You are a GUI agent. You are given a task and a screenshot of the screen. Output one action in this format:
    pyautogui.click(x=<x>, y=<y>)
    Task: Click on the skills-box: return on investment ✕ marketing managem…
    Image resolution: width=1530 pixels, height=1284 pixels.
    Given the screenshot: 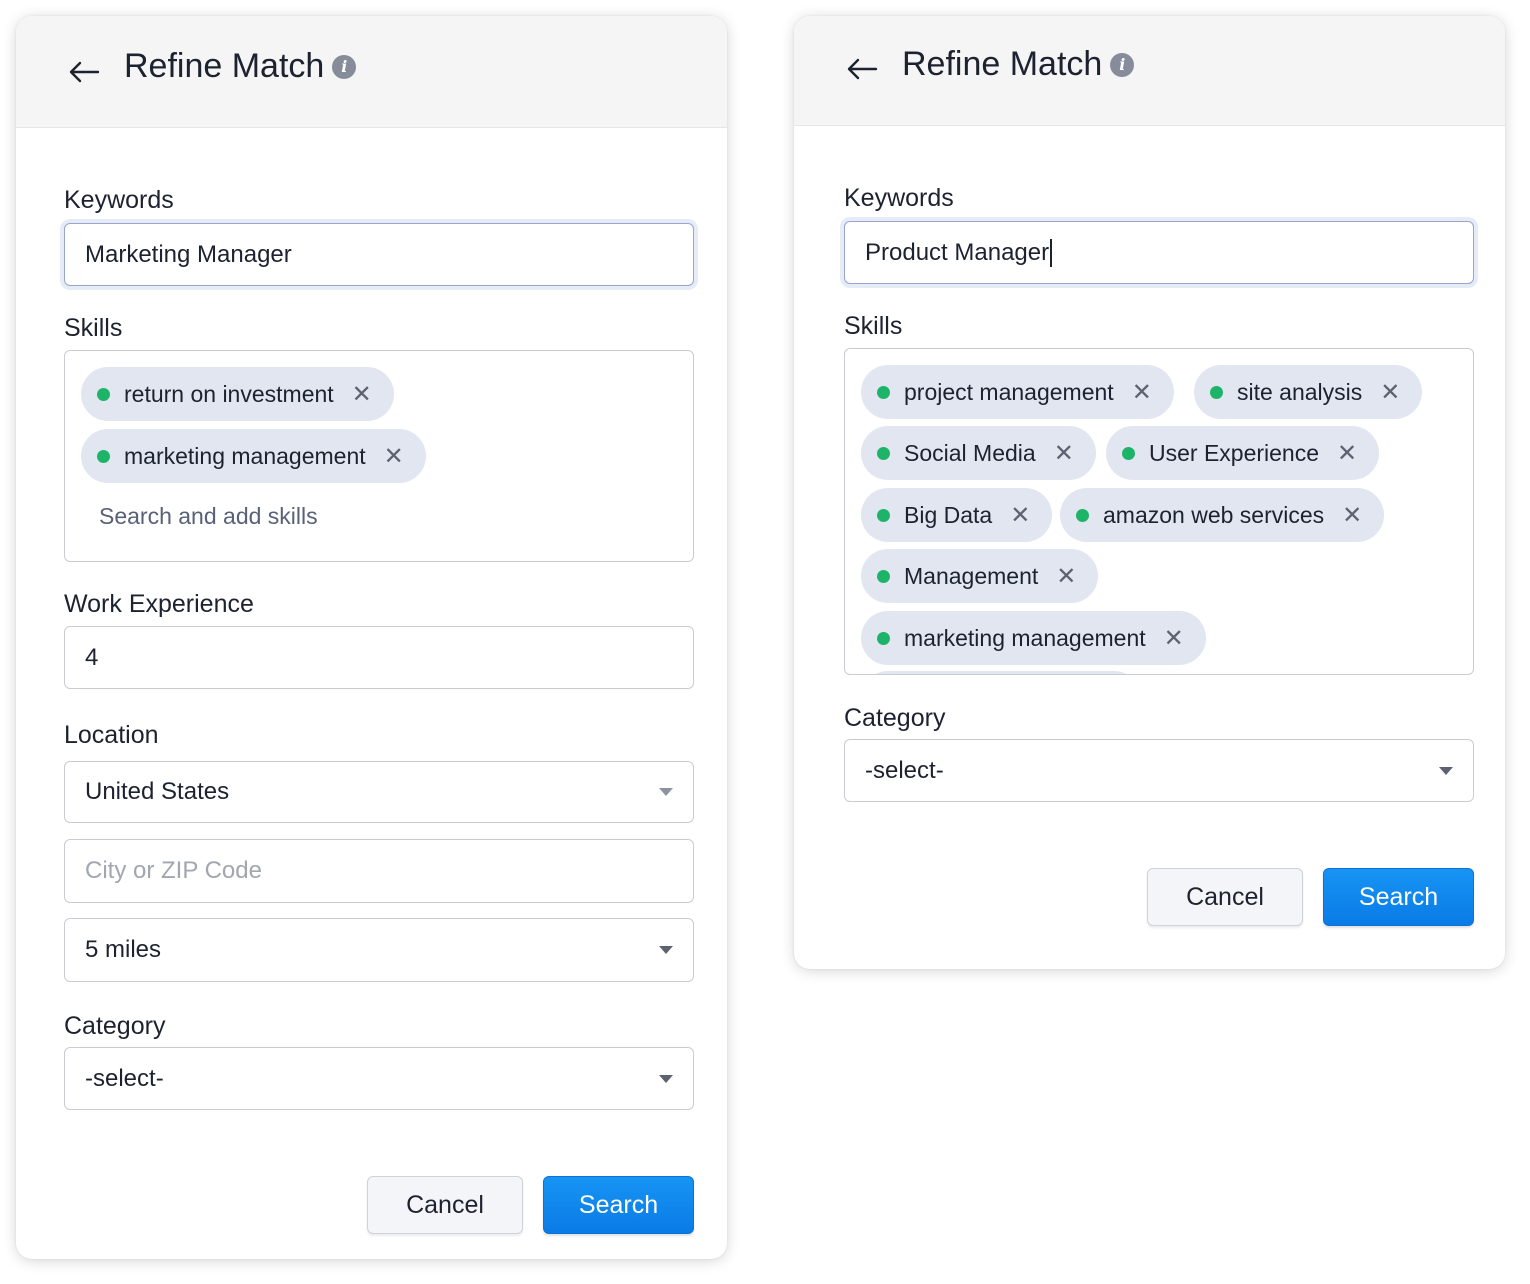 What is the action you would take?
    pyautogui.click(x=379, y=456)
    